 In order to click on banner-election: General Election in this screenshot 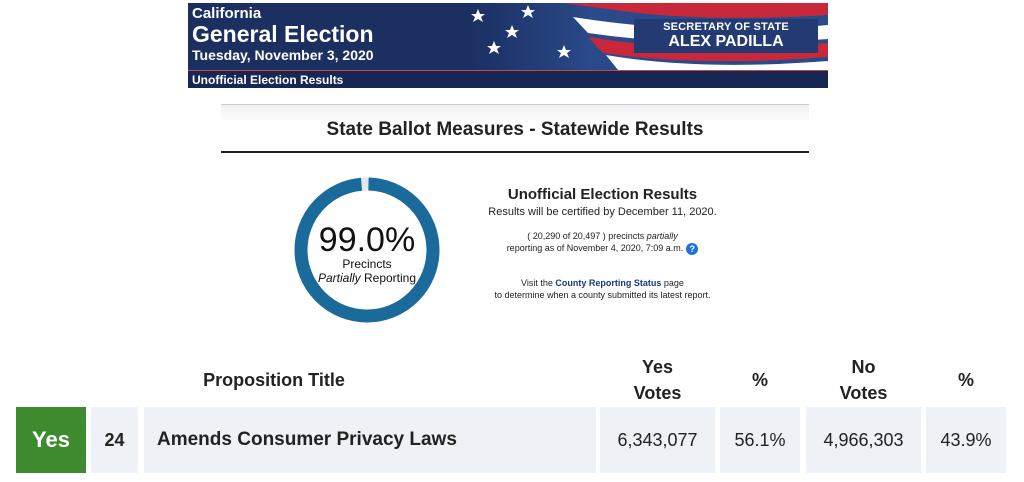, I will do `click(283, 34)`.